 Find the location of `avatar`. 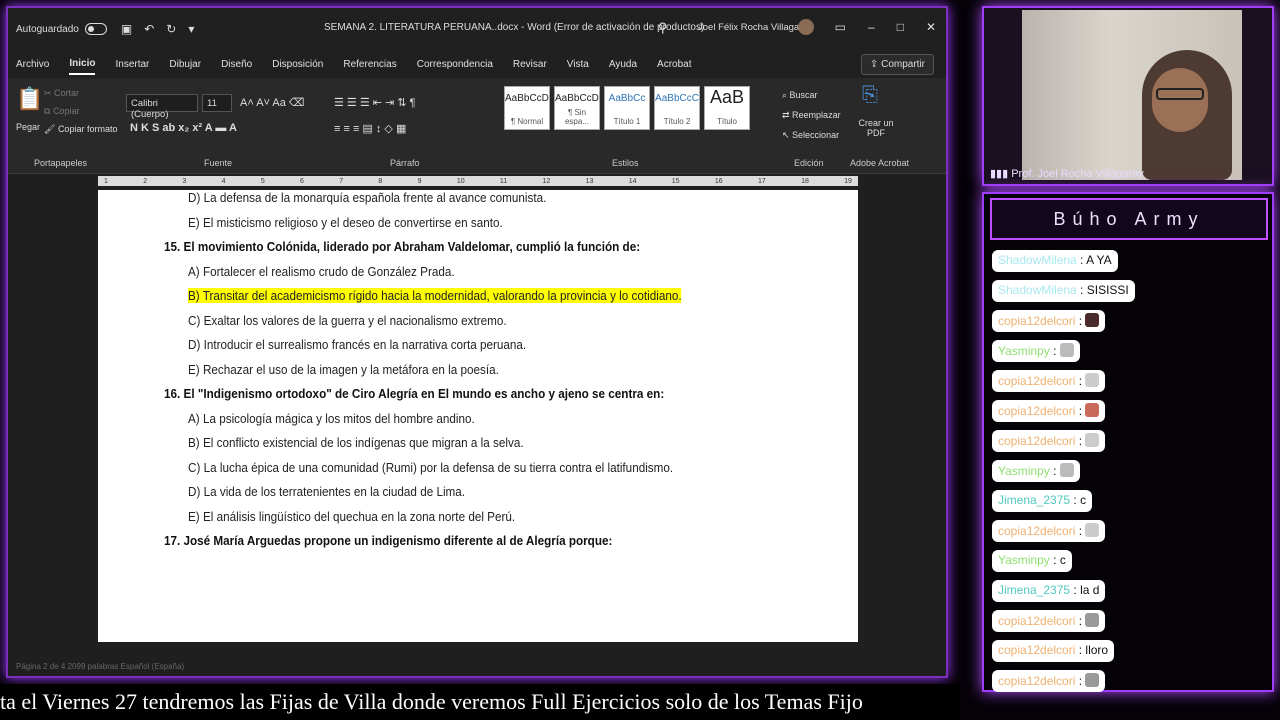

avatar is located at coordinates (806, 27).